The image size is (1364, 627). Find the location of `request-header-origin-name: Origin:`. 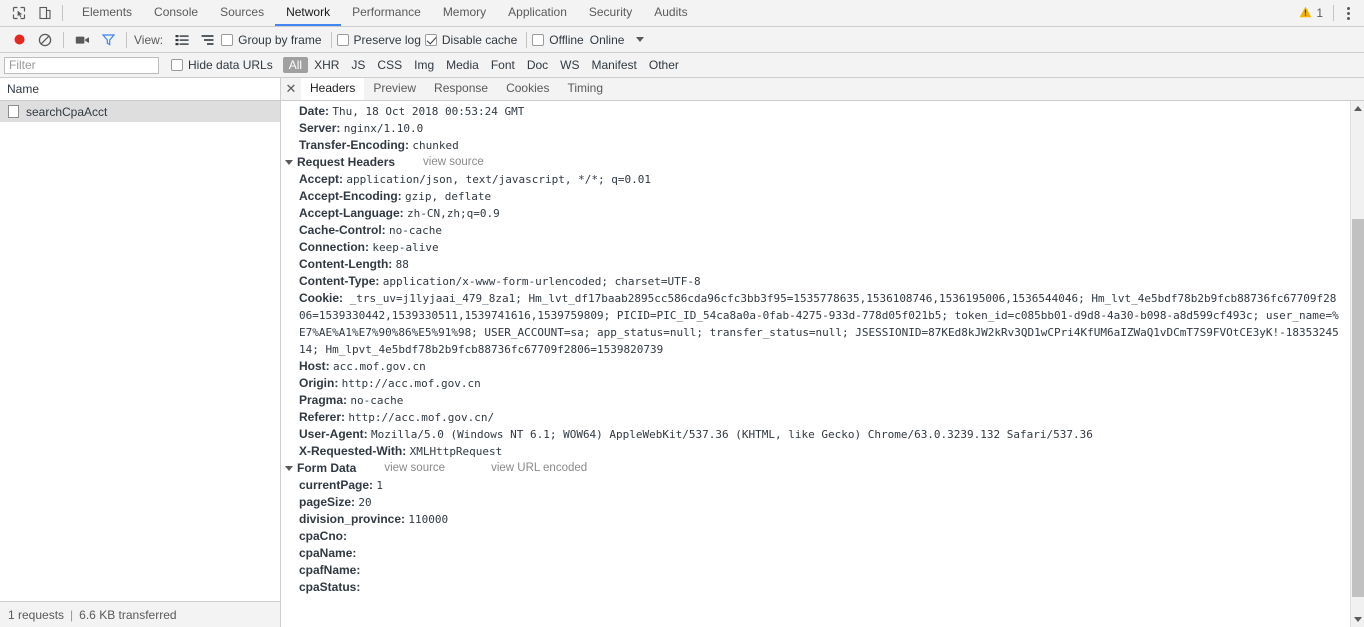

request-header-origin-name: Origin: is located at coordinates (319, 383).